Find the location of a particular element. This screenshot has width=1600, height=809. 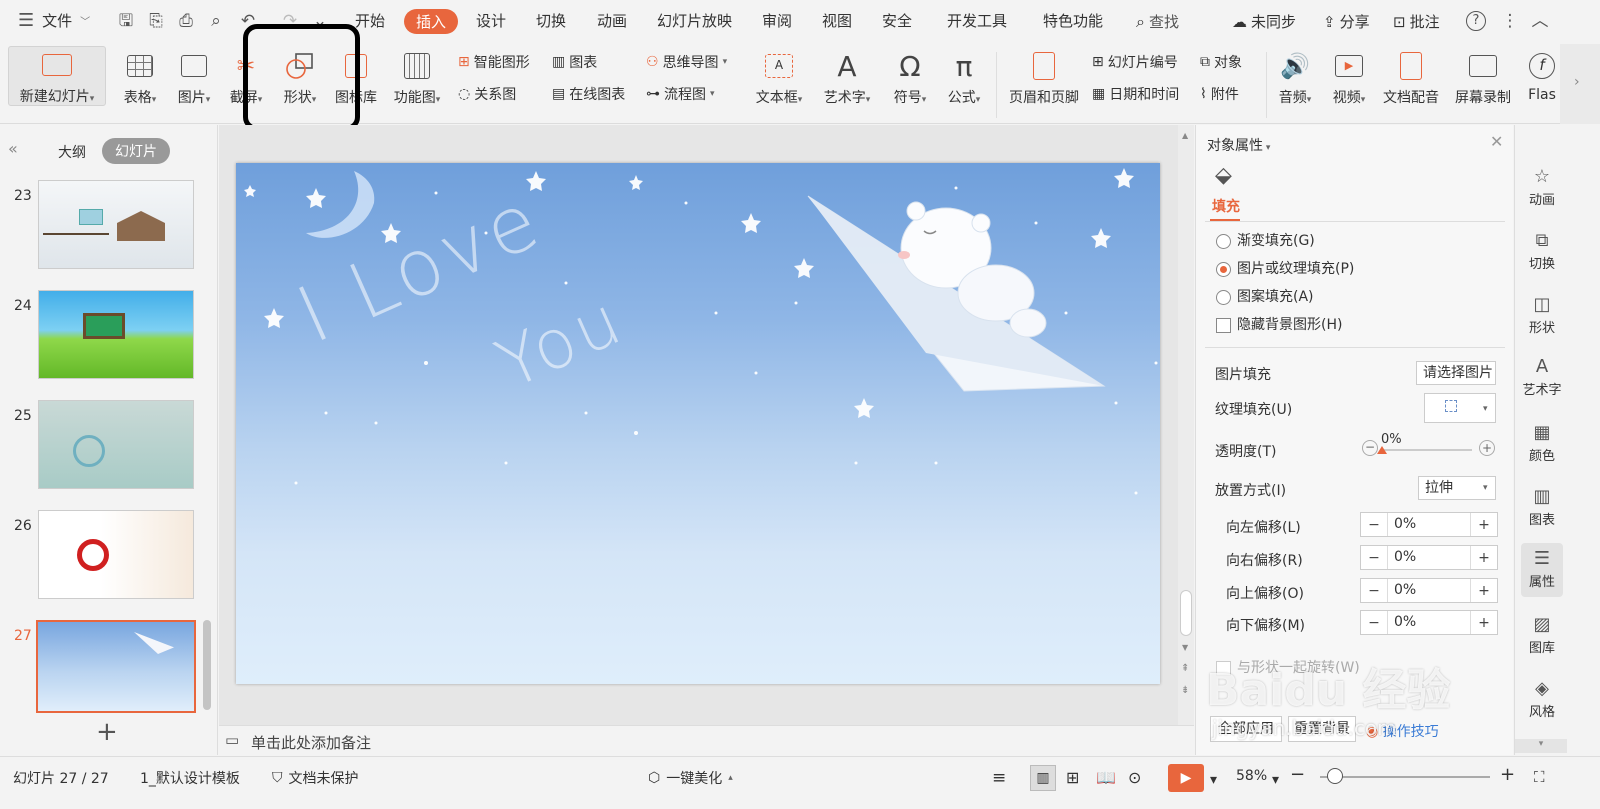

new-slide-button: 新建幻灯片▾ is located at coordinates (57, 76).